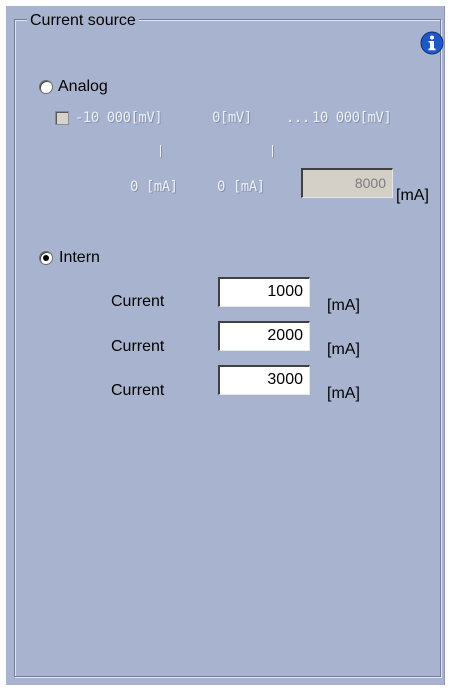 Image resolution: width=453 pixels, height=692 pixels. Describe the element at coordinates (138, 301) in the screenshot. I see `current-label-1: Current` at that location.